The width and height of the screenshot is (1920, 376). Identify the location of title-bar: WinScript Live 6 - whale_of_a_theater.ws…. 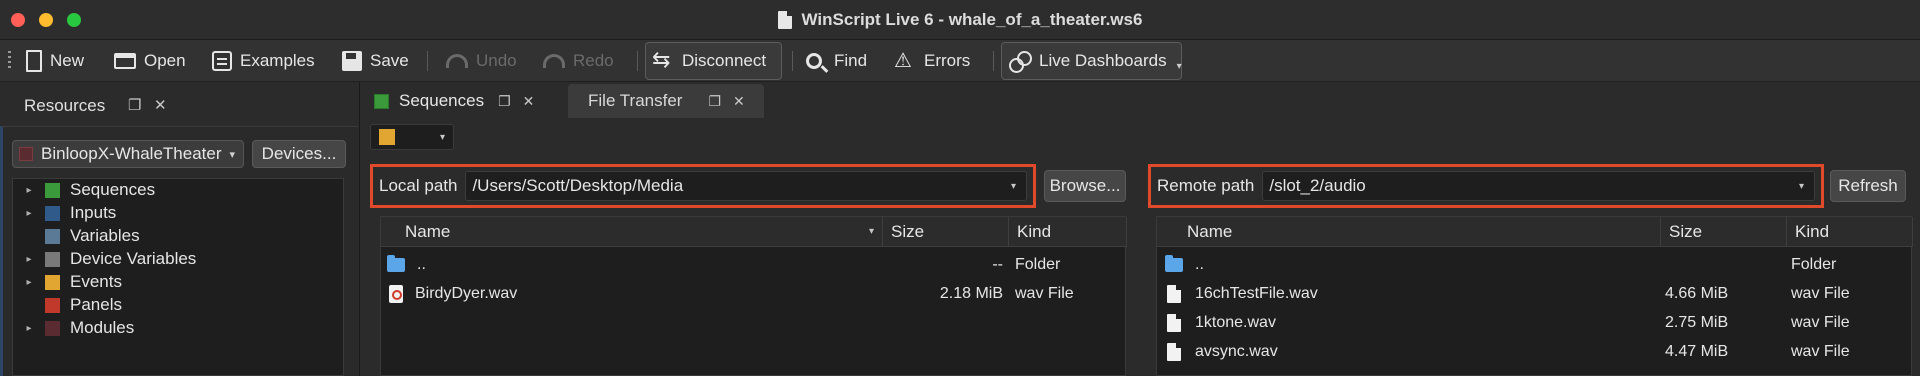
(960, 20).